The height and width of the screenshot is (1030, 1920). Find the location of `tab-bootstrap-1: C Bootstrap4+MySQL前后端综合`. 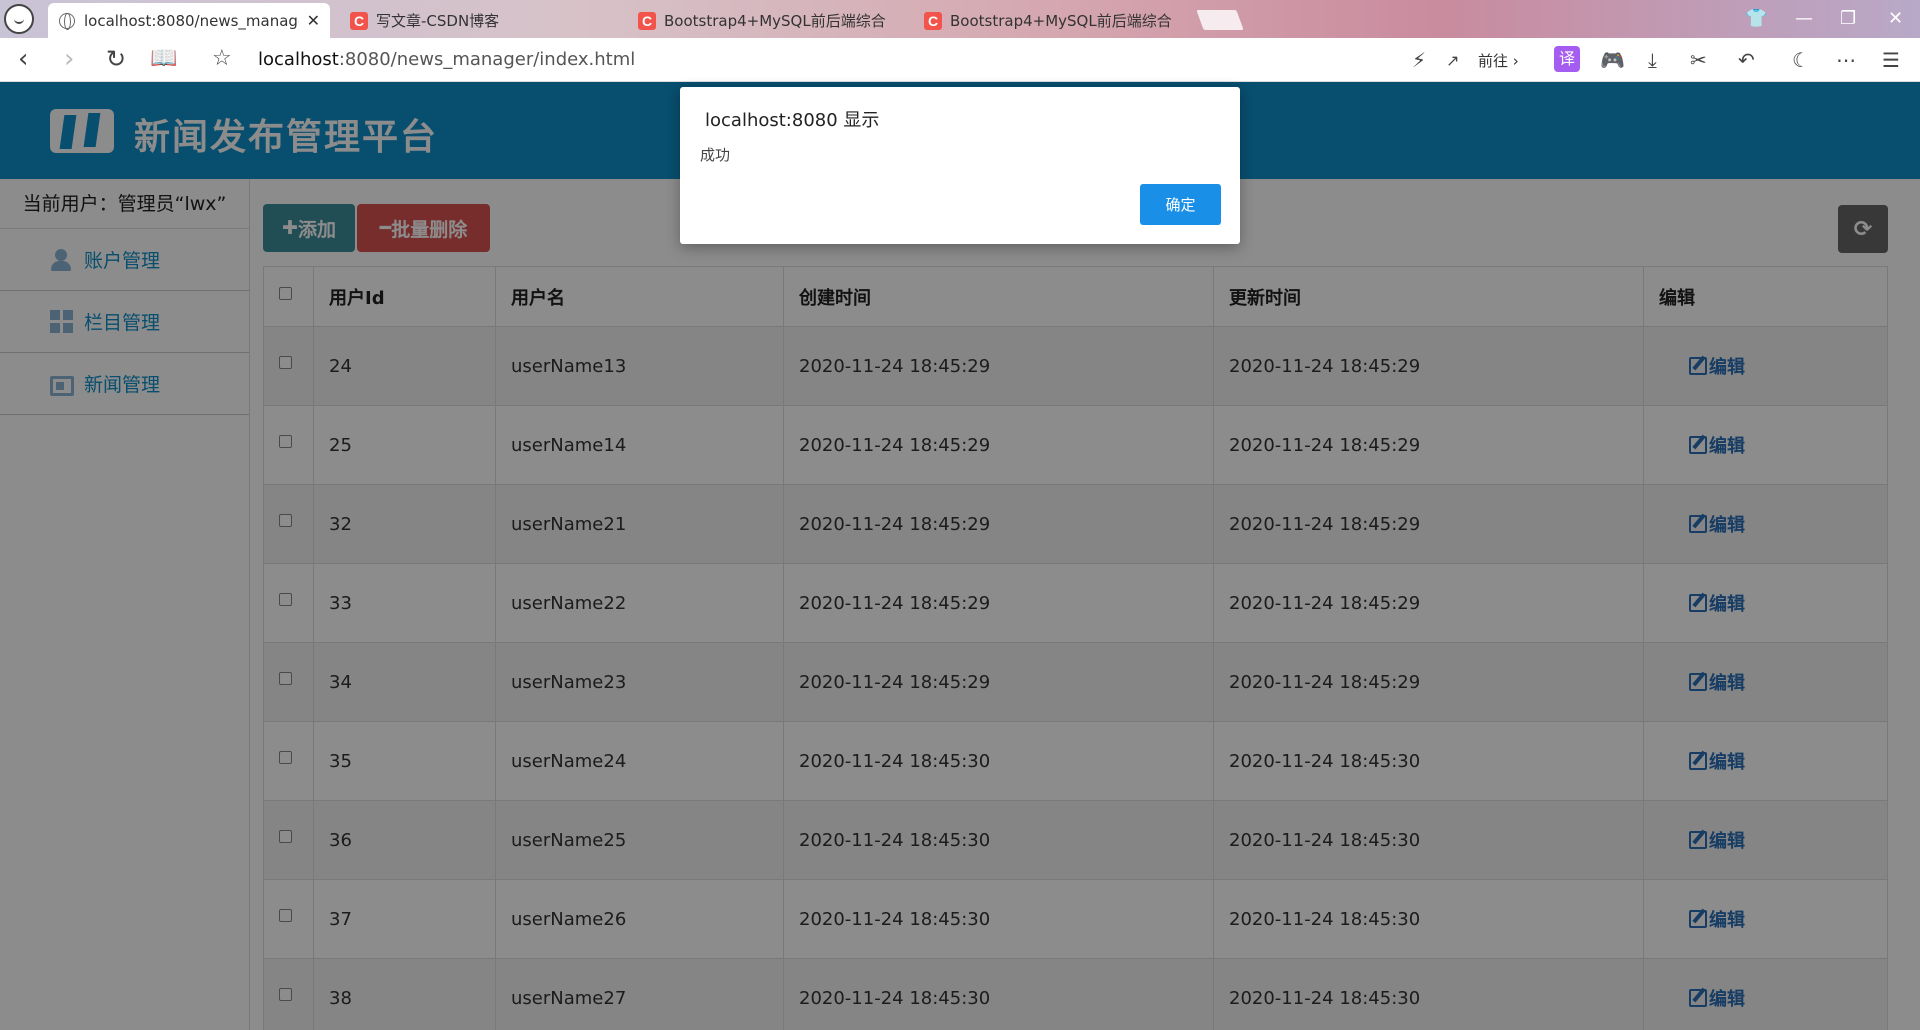

tab-bootstrap-1: C Bootstrap4+MySQL前后端综合 is located at coordinates (769, 20).